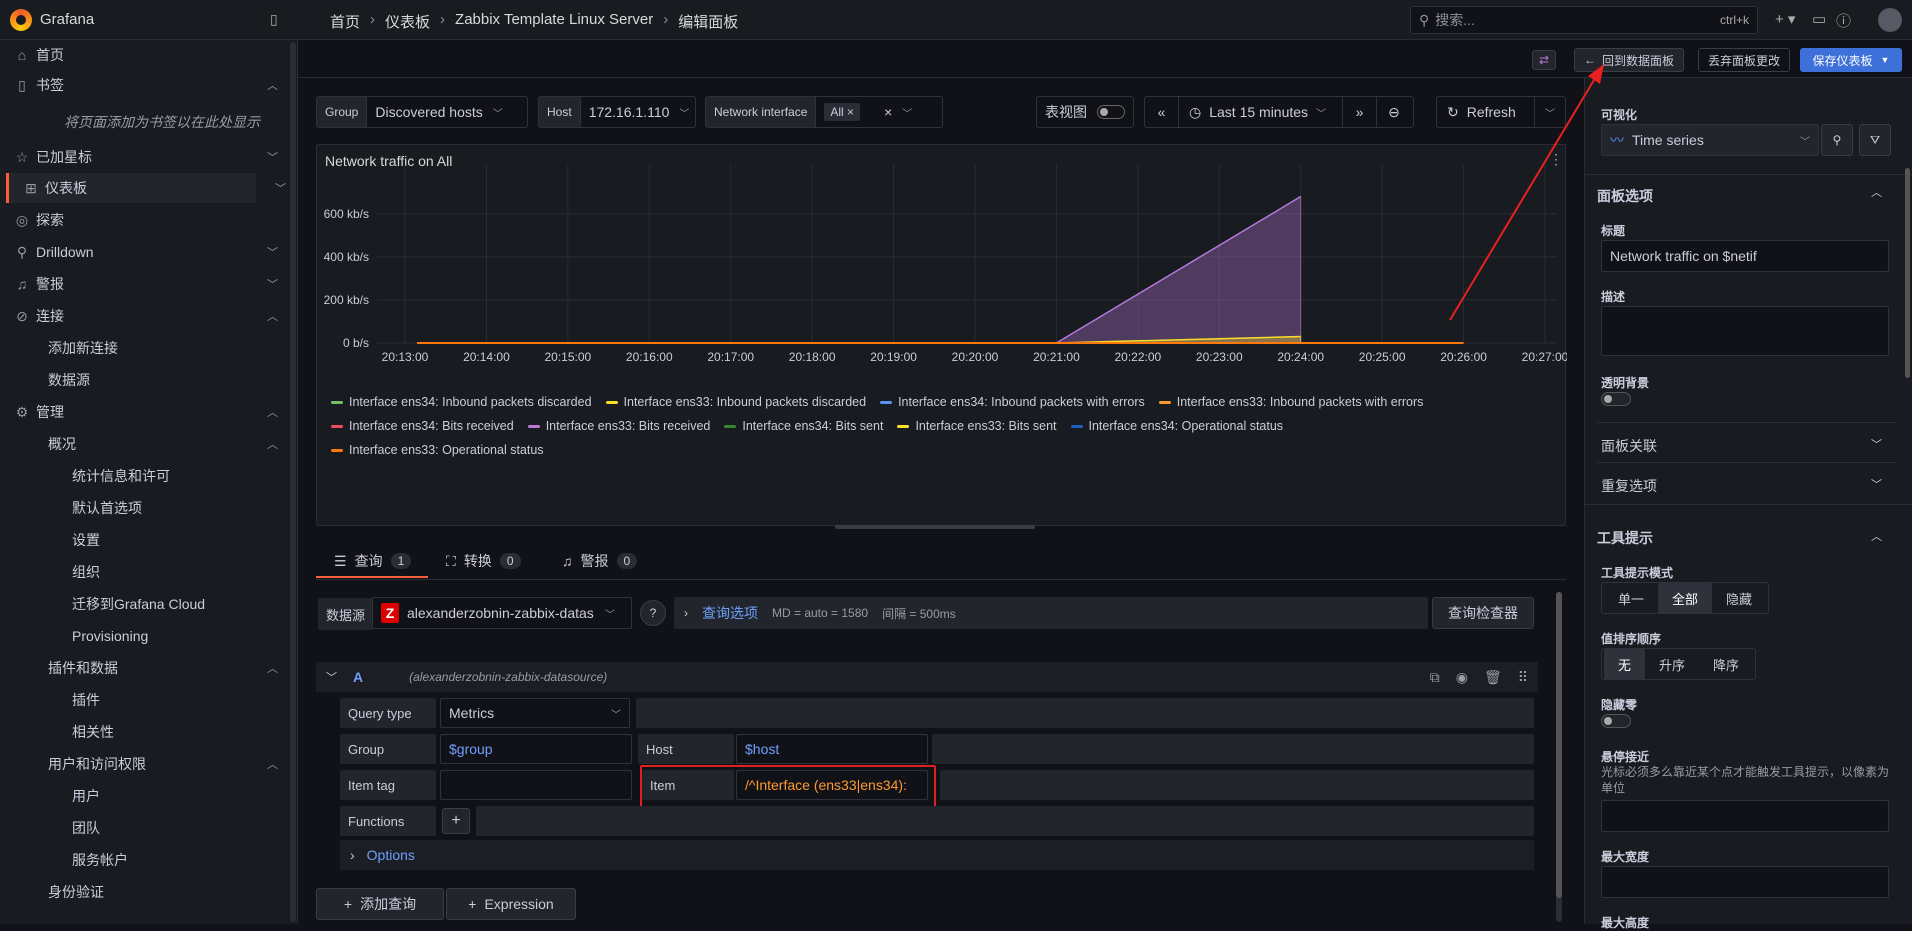  What do you see at coordinates (145, 828) in the screenshot?
I see `sidebar-item-teams: 团队` at bounding box center [145, 828].